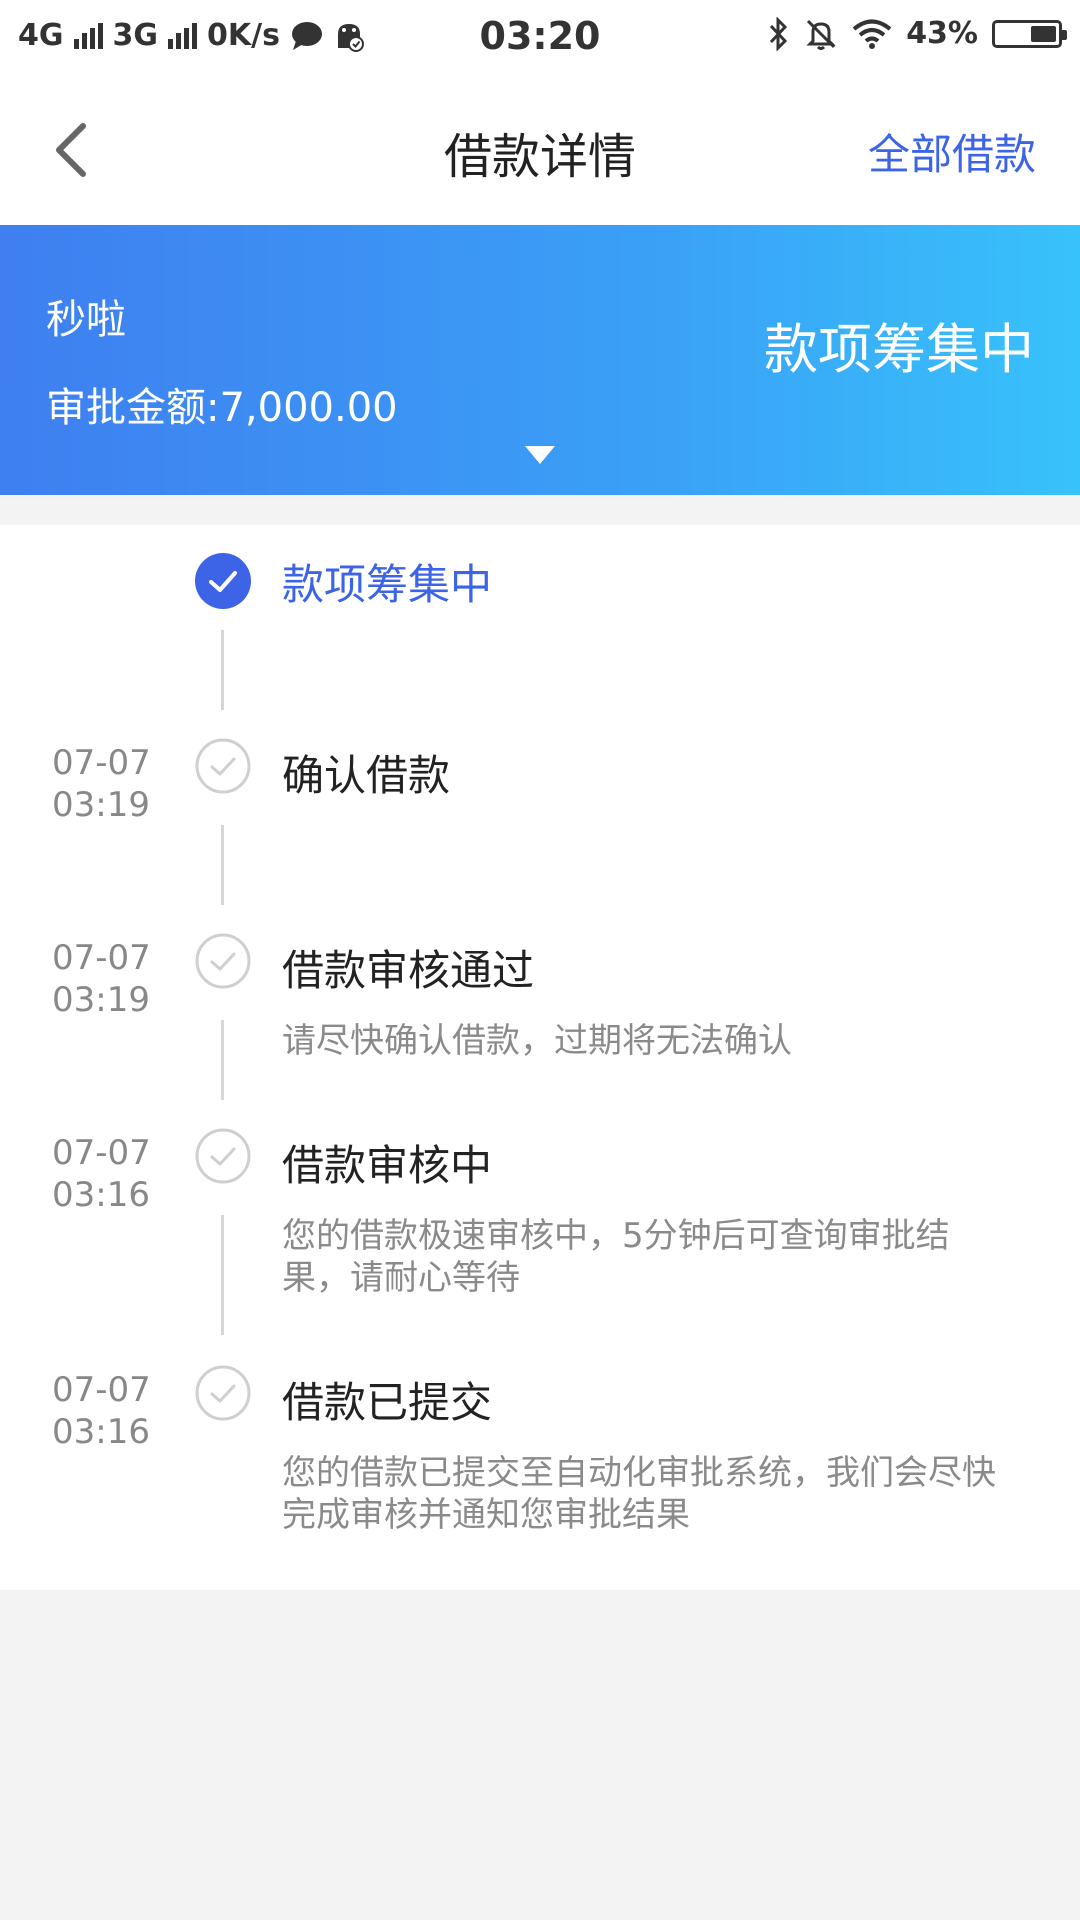  What do you see at coordinates (350, 37) in the screenshot?
I see `android-icon` at bounding box center [350, 37].